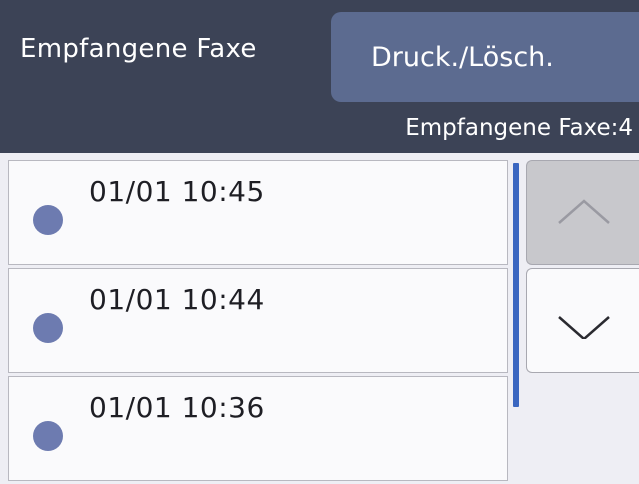  Describe the element at coordinates (177, 299) in the screenshot. I see `fax-timestamp: 01/01 10:44` at that location.